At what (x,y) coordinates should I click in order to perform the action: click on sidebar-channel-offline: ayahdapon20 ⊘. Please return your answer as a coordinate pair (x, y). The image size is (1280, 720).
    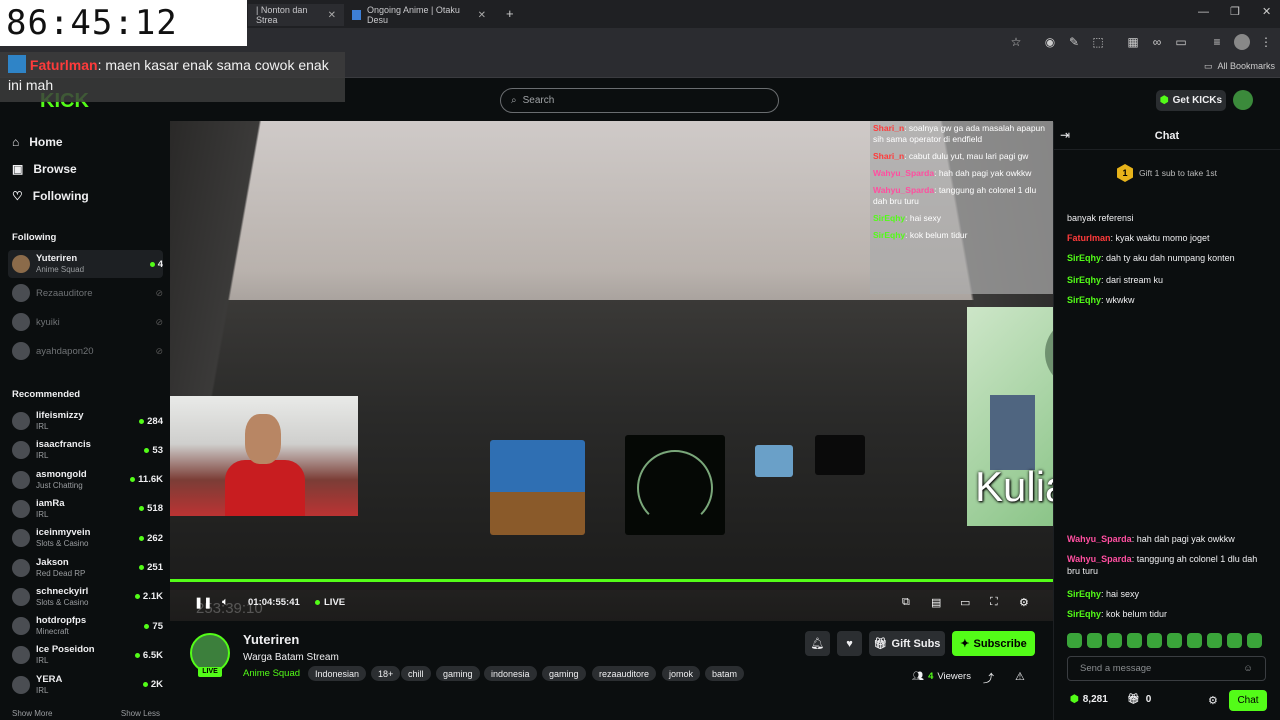
    Looking at the image, I should click on (85, 351).